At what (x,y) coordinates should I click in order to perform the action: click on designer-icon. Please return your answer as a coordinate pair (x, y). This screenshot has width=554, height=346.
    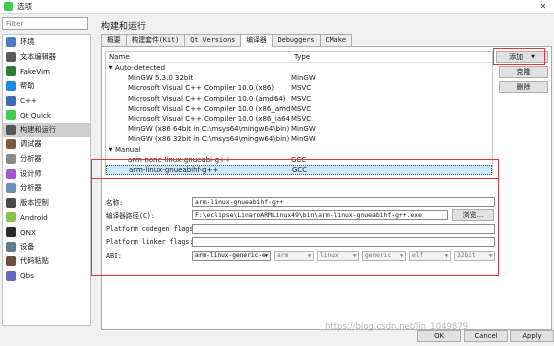
    Looking at the image, I should click on (11, 173).